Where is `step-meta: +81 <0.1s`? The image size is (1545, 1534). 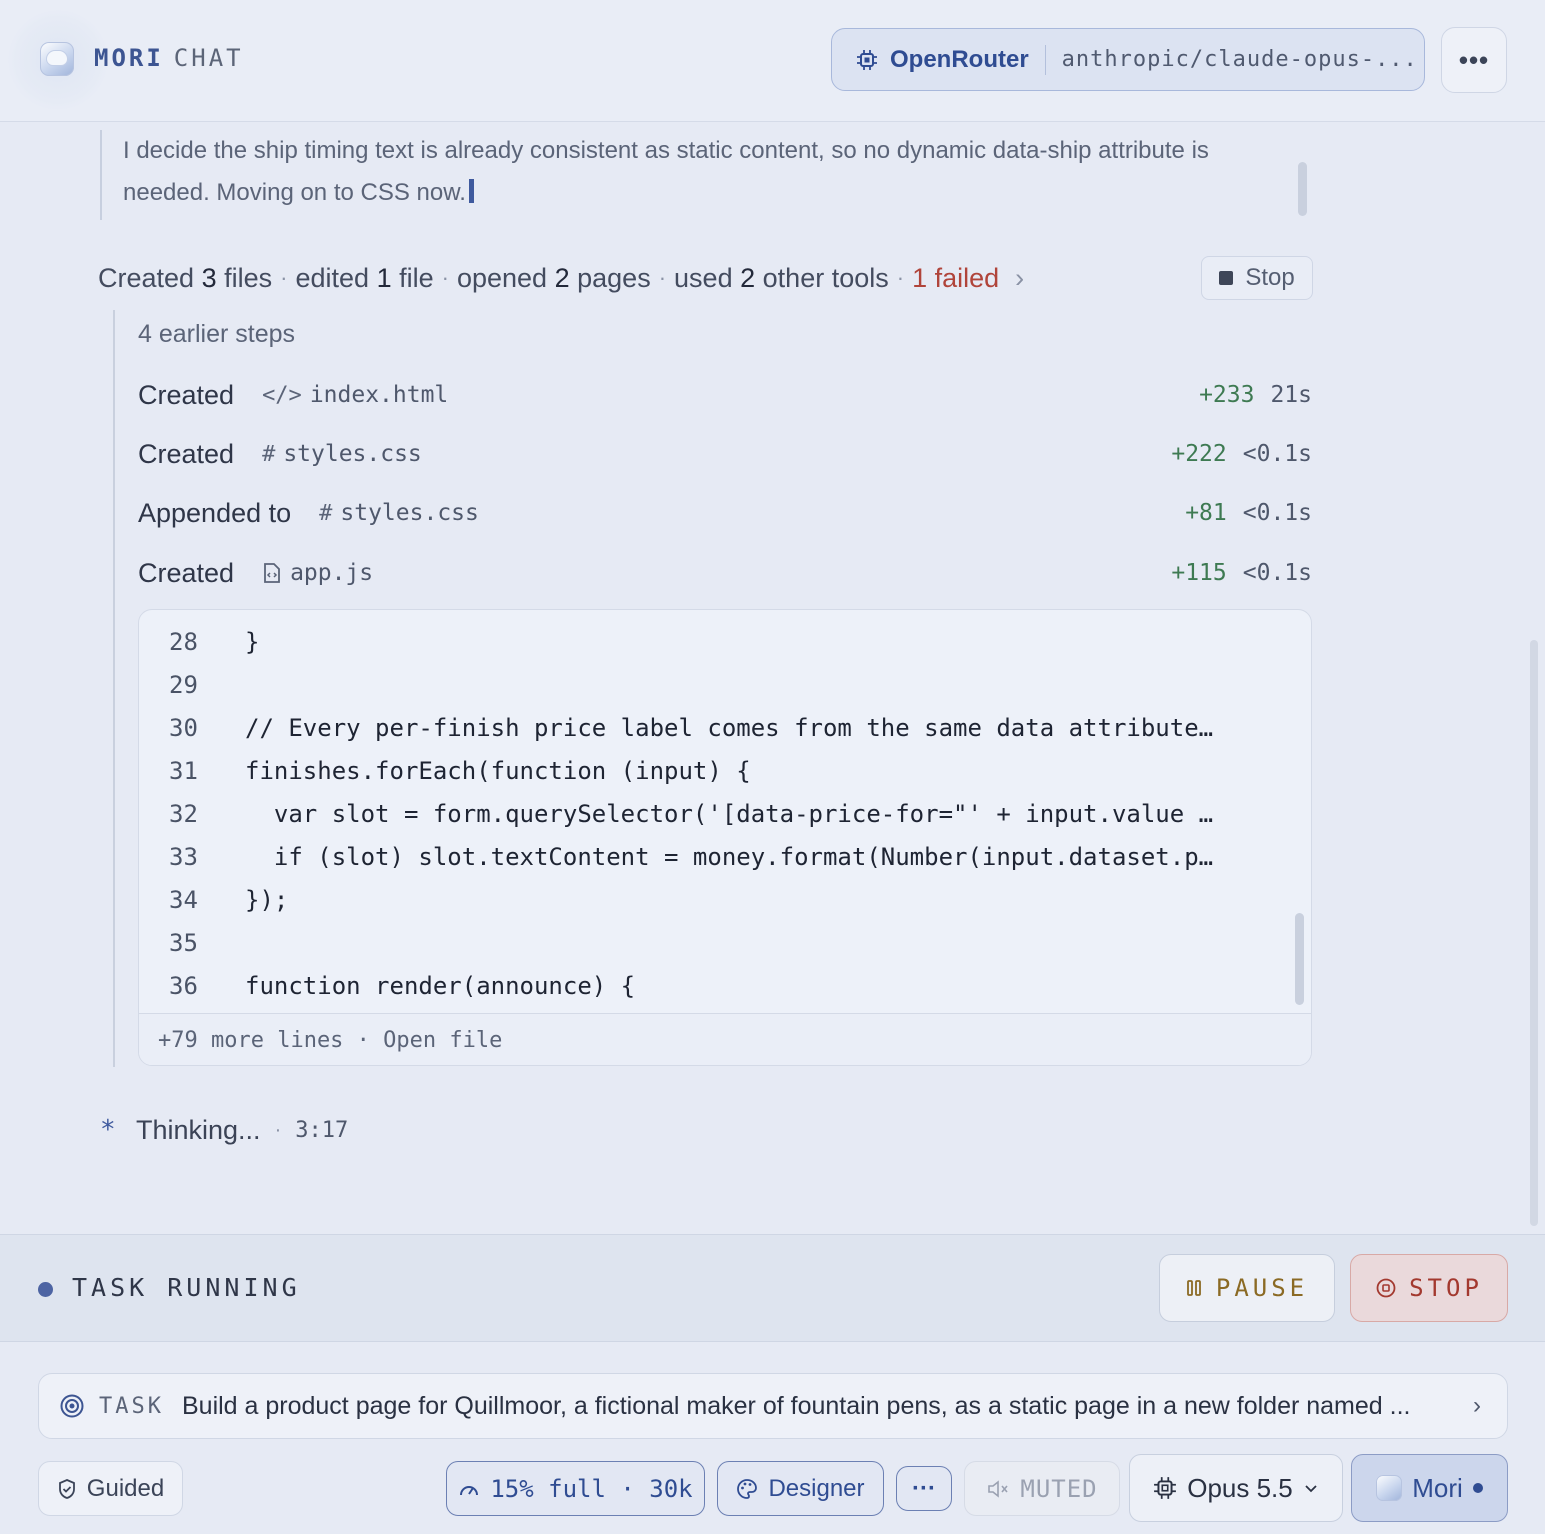
step-meta: +81 <0.1s is located at coordinates (1248, 513).